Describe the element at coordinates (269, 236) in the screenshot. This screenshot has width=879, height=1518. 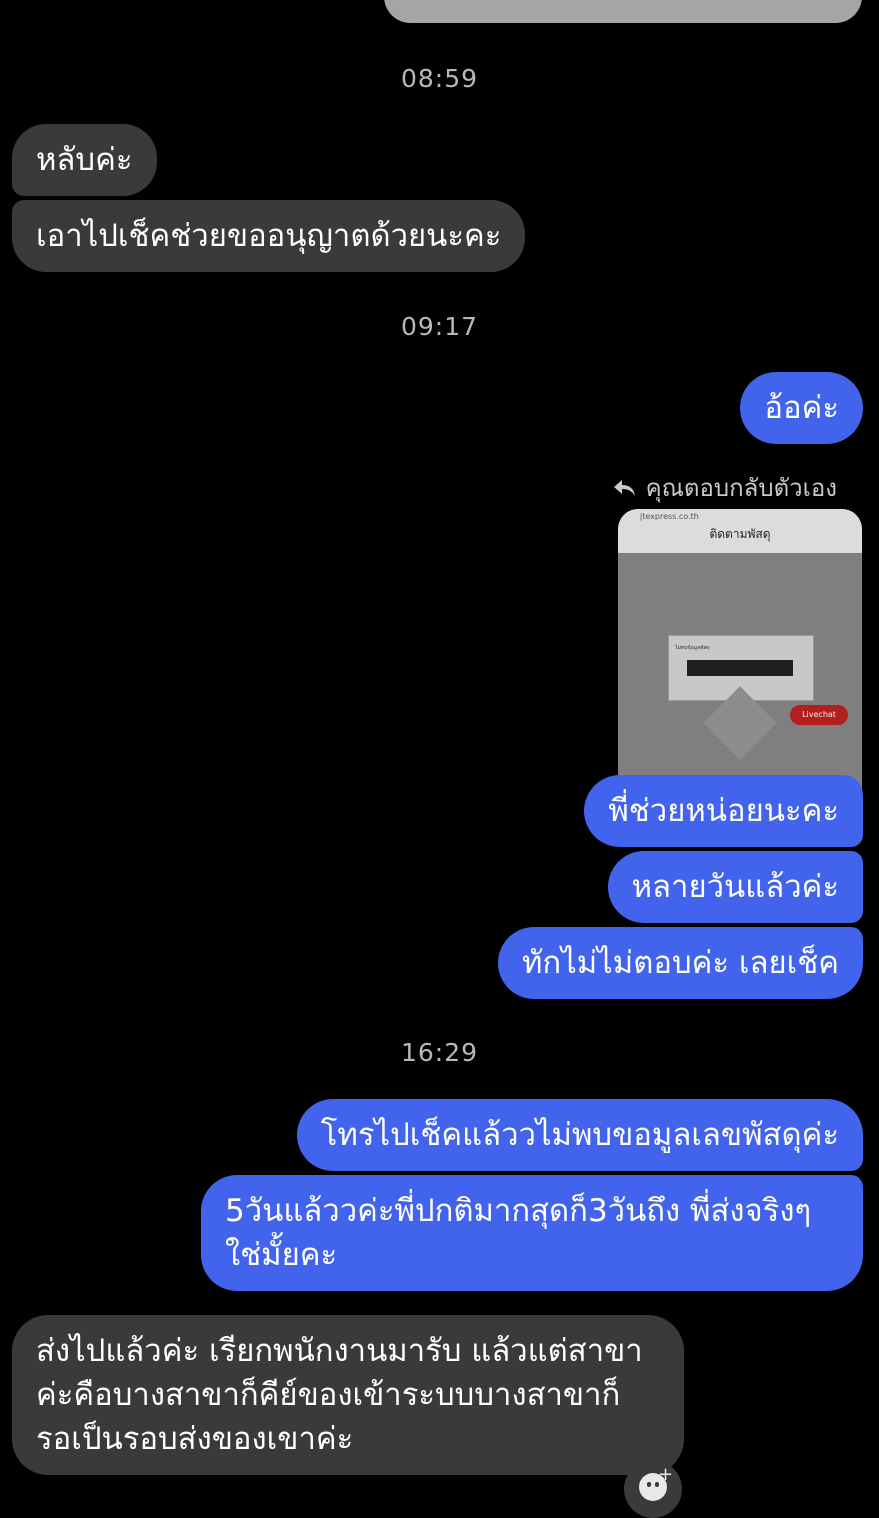
I see `received-message: เอาไปเช็คช่วยขออนุญาตด้วยนะคะ` at that location.